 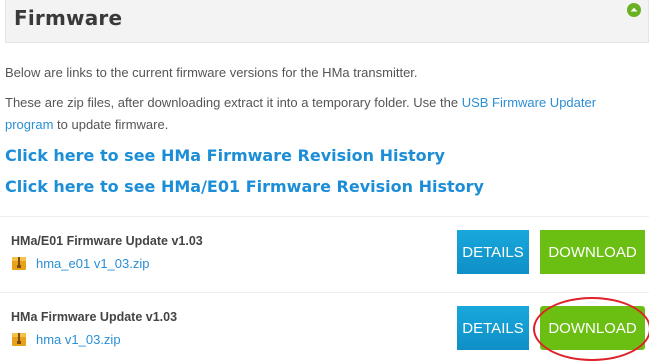 What do you see at coordinates (94, 317) in the screenshot?
I see `update-title: HMa Firmware Update v1.03` at bounding box center [94, 317].